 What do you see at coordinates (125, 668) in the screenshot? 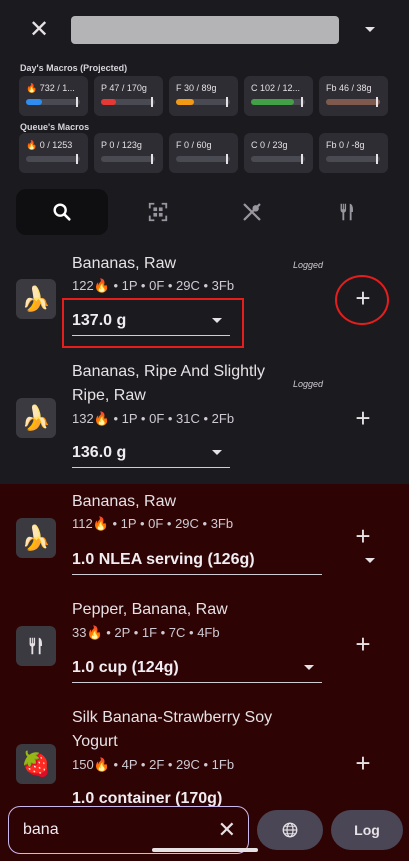
I see `amount-select: 1.0 cup (124g)` at bounding box center [125, 668].